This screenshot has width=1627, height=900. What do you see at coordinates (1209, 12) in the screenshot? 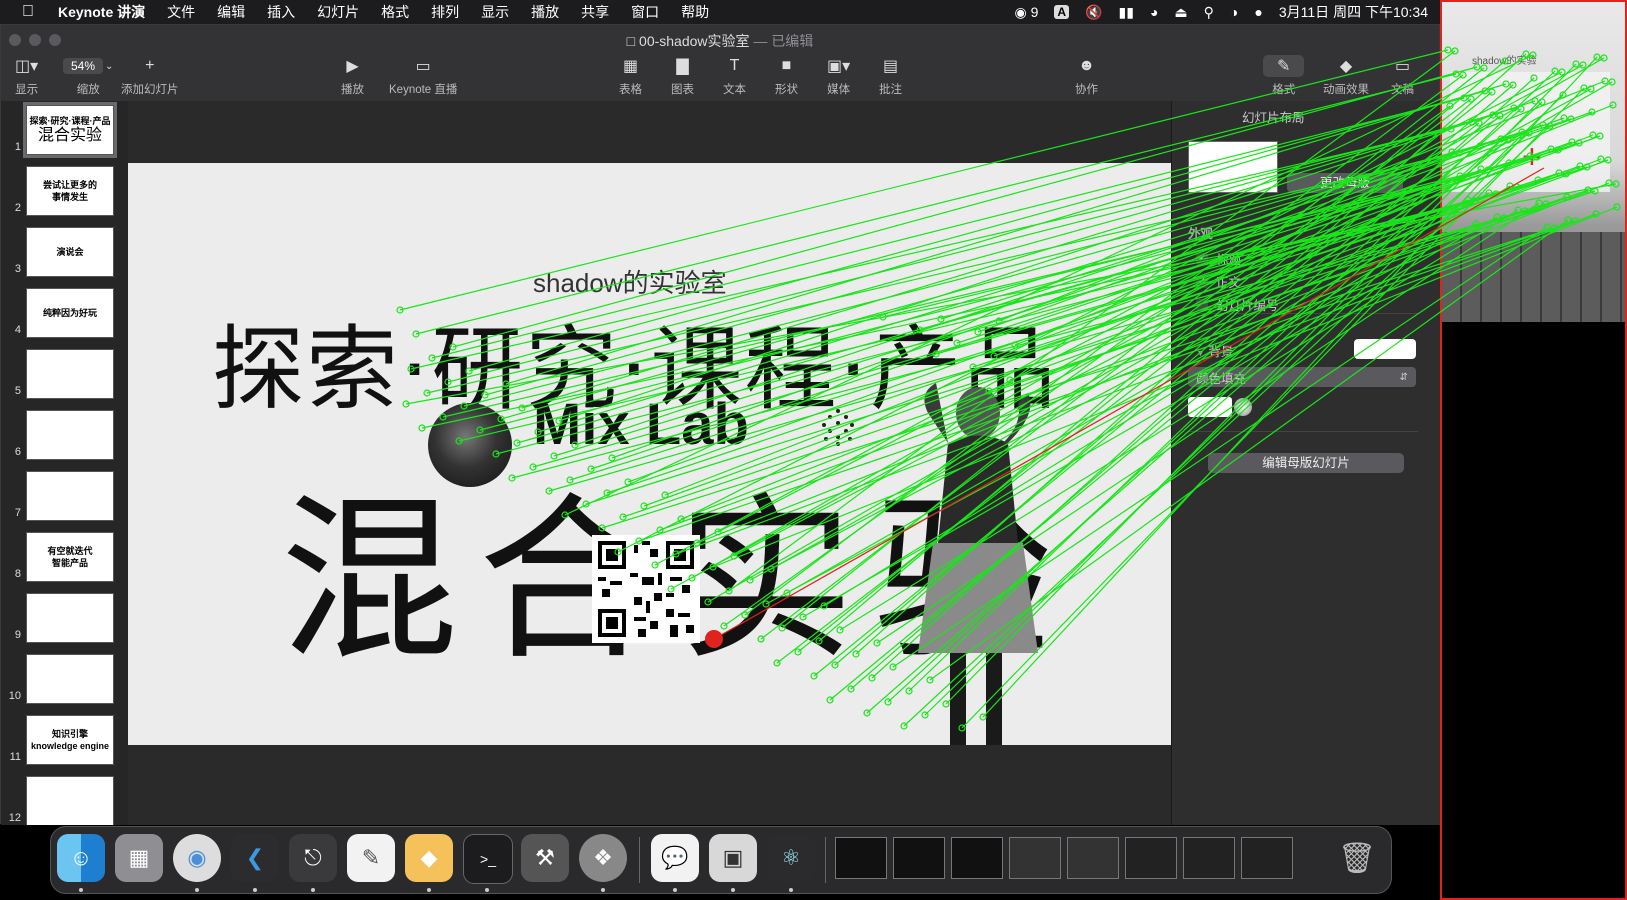
I see `search-icon: ⚲` at bounding box center [1209, 12].